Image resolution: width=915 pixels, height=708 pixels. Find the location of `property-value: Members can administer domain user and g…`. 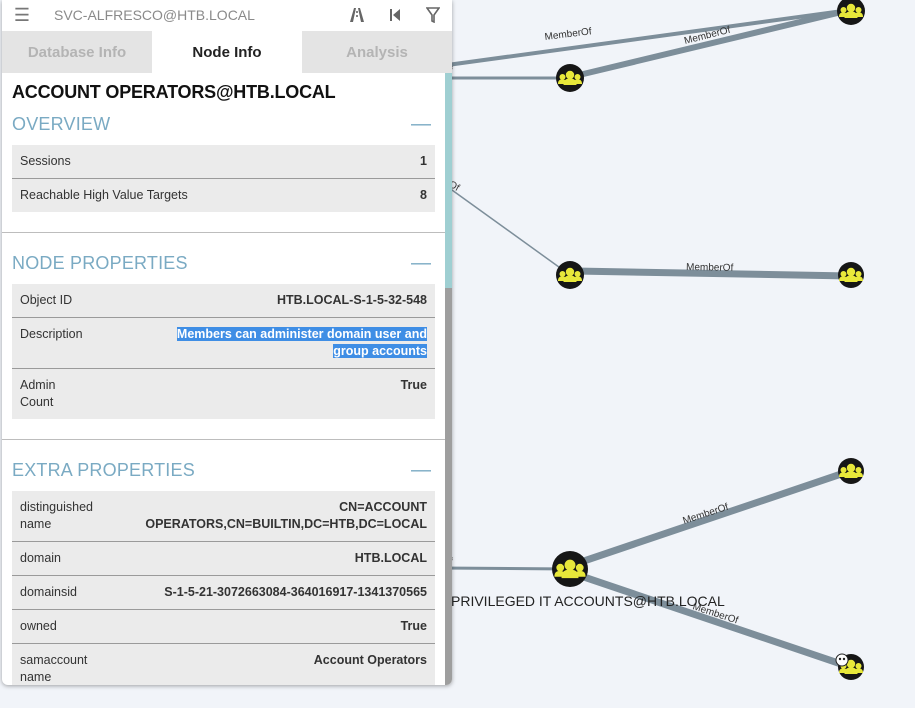

property-value: Members can administer domain user and g… is located at coordinates (268, 343).